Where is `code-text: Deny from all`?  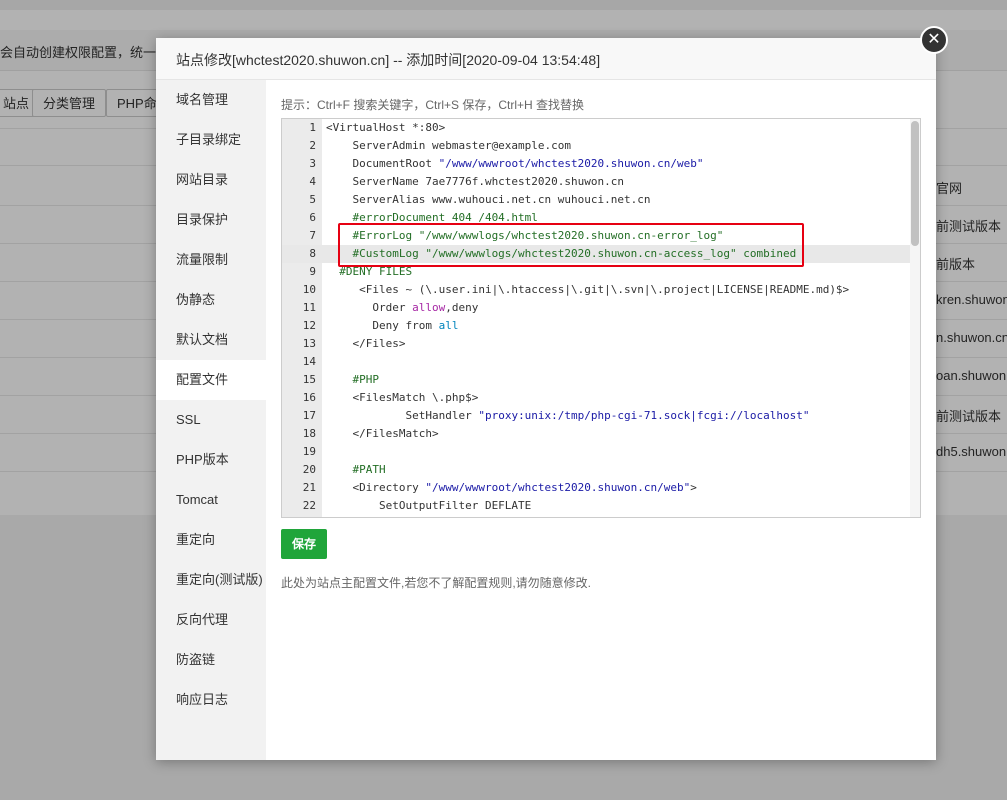 code-text: Deny from all is located at coordinates (392, 326).